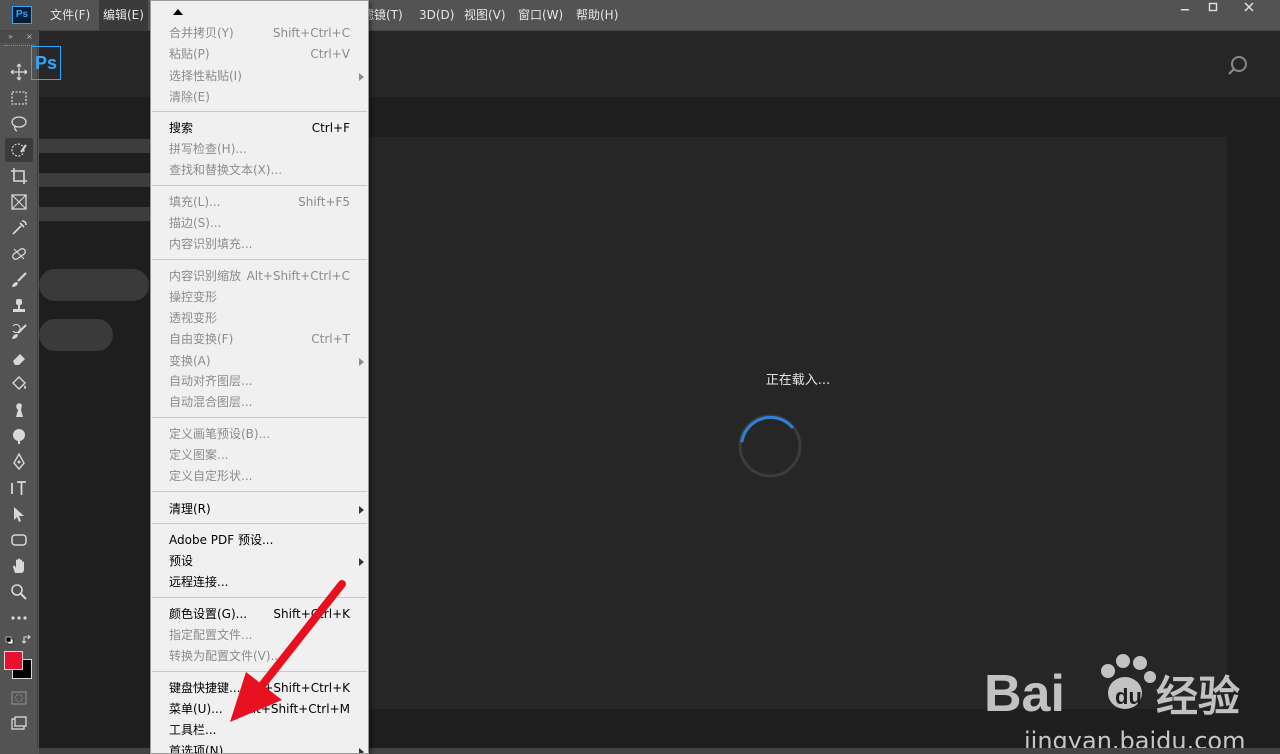 The image size is (1280, 754). Describe the element at coordinates (259, 276) in the screenshot. I see `menu-item-content-aware-scale: 内容识别缩放 Alt+Shift+Ctrl+C` at that location.